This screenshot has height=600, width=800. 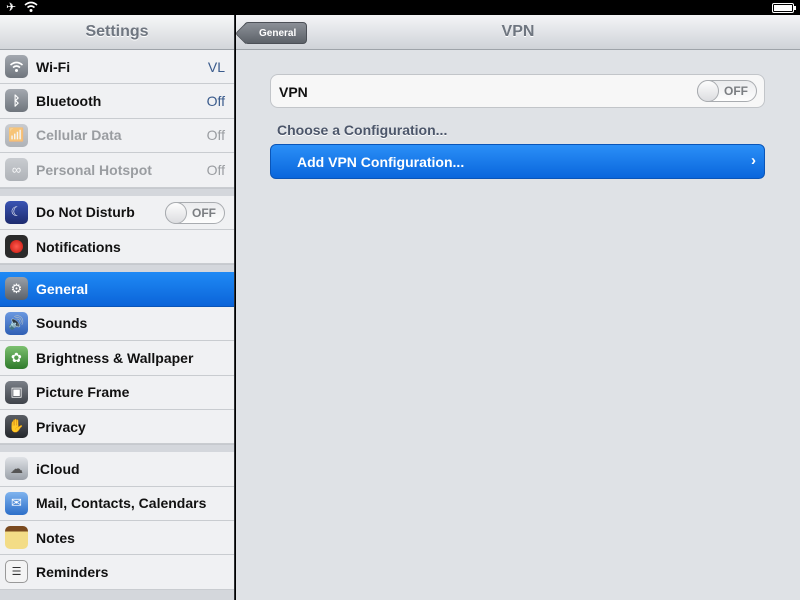 I want to click on battery-icon, so click(x=784, y=8).